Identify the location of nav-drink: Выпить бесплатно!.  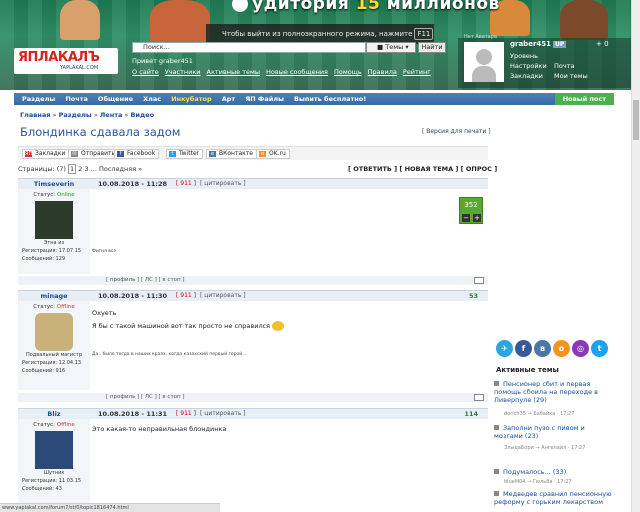
(330, 99).